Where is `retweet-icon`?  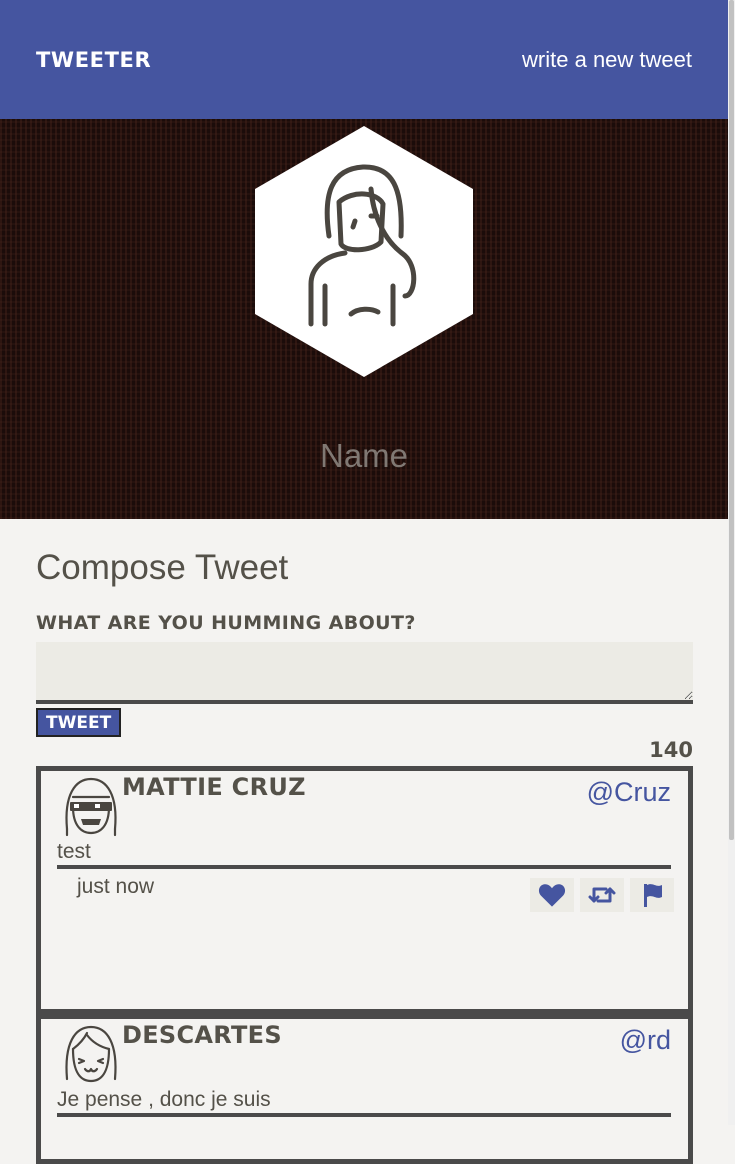 retweet-icon is located at coordinates (602, 895).